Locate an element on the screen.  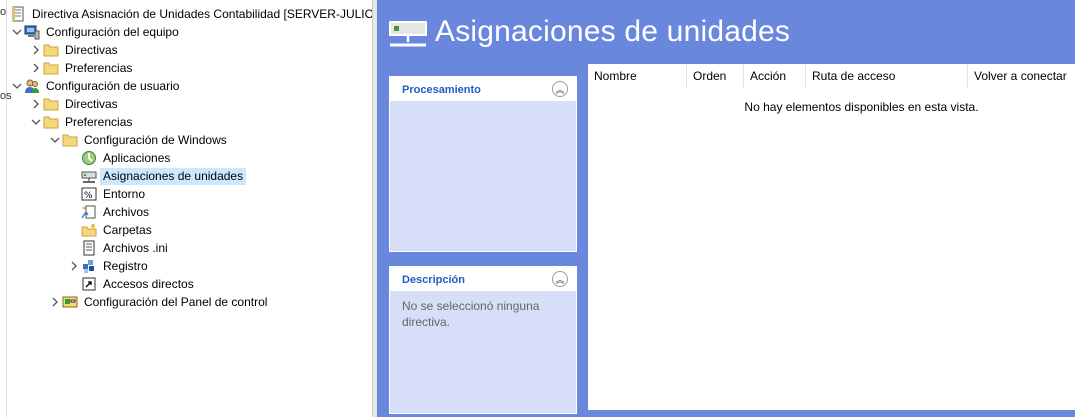
tree-item-cc-preferences: Preferencias is located at coordinates (82, 68).